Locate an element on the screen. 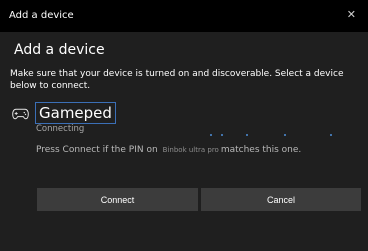  cancel-button: Cancel is located at coordinates (281, 199).